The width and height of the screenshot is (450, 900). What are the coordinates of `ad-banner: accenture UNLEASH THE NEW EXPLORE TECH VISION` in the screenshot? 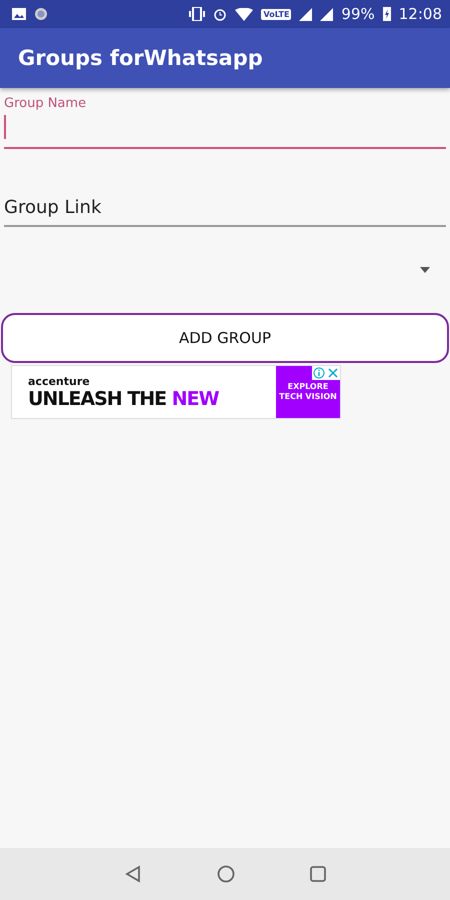 It's located at (176, 392).